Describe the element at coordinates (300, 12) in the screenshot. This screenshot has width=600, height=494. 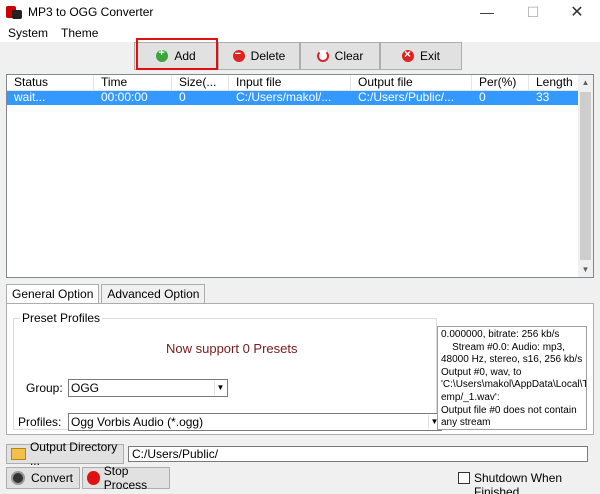
I see `title-bar: MP3 to OGG Converter — ☐ ✕` at that location.